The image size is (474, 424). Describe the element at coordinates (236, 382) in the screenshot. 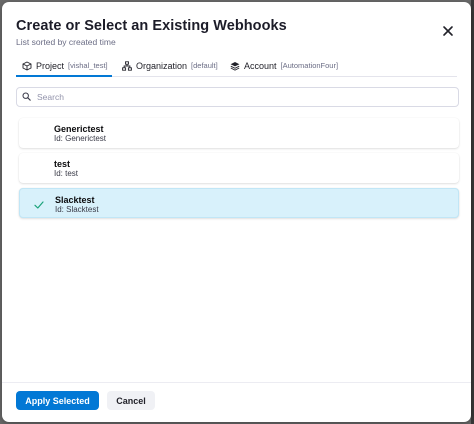

I see `footer-divider` at that location.